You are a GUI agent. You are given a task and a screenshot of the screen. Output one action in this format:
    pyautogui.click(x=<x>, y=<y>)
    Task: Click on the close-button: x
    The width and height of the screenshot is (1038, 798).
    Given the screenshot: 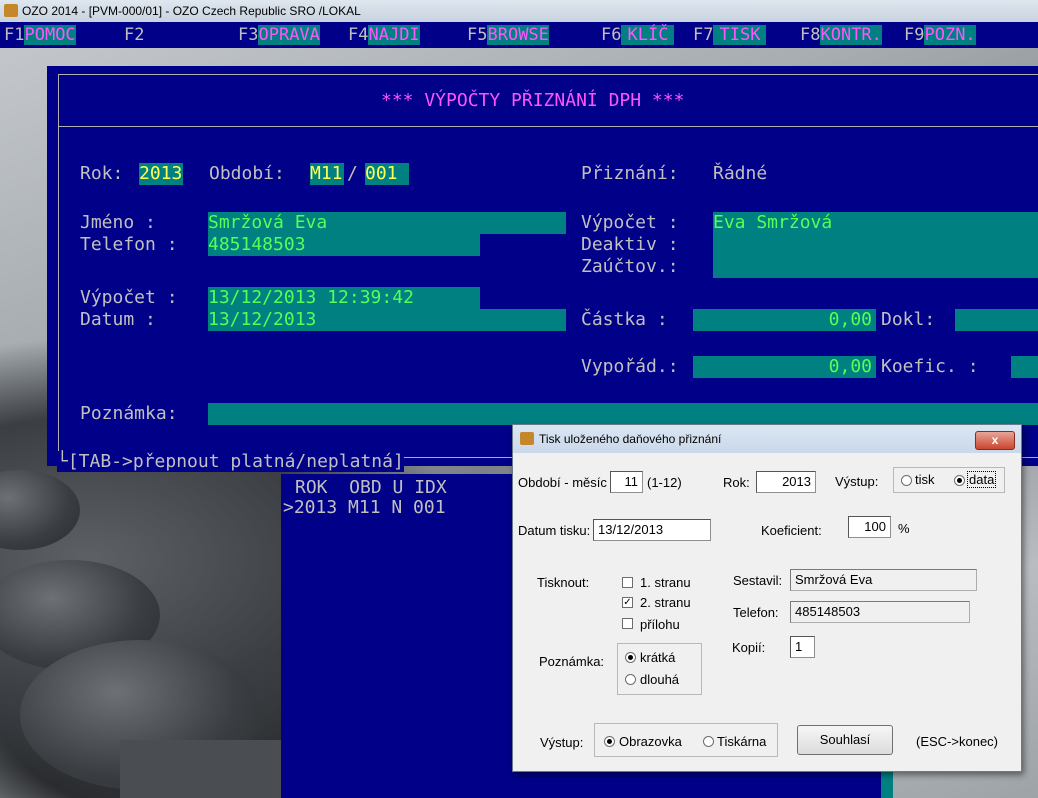 What is the action you would take?
    pyautogui.click(x=995, y=440)
    